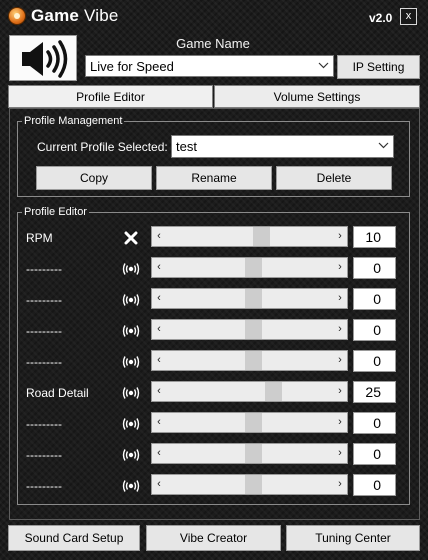 The image size is (428, 560). What do you see at coordinates (94, 178) in the screenshot?
I see `copy-button: Copy` at bounding box center [94, 178].